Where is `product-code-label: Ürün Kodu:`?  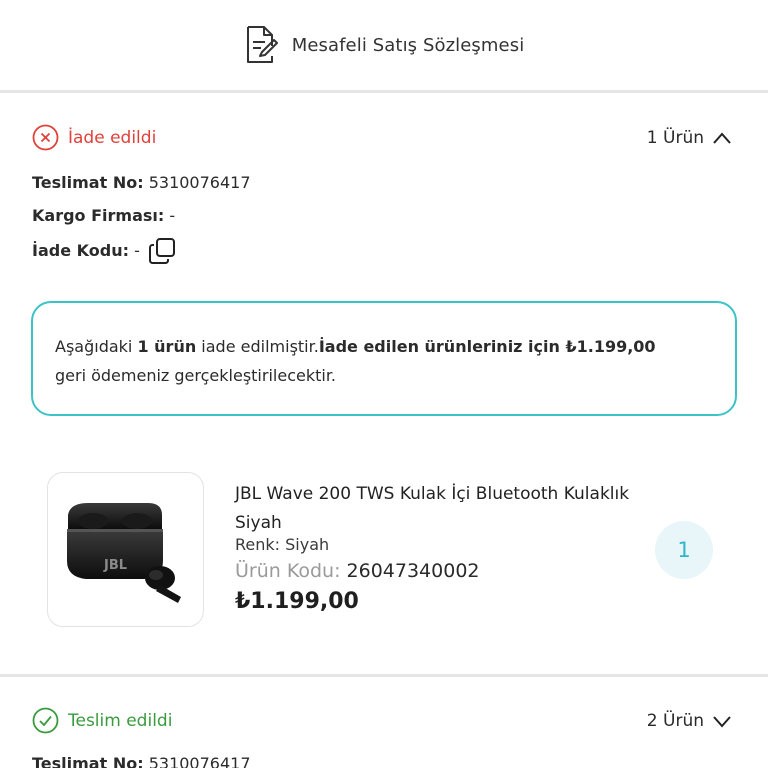 product-code-label: Ürün Kodu: is located at coordinates (288, 571).